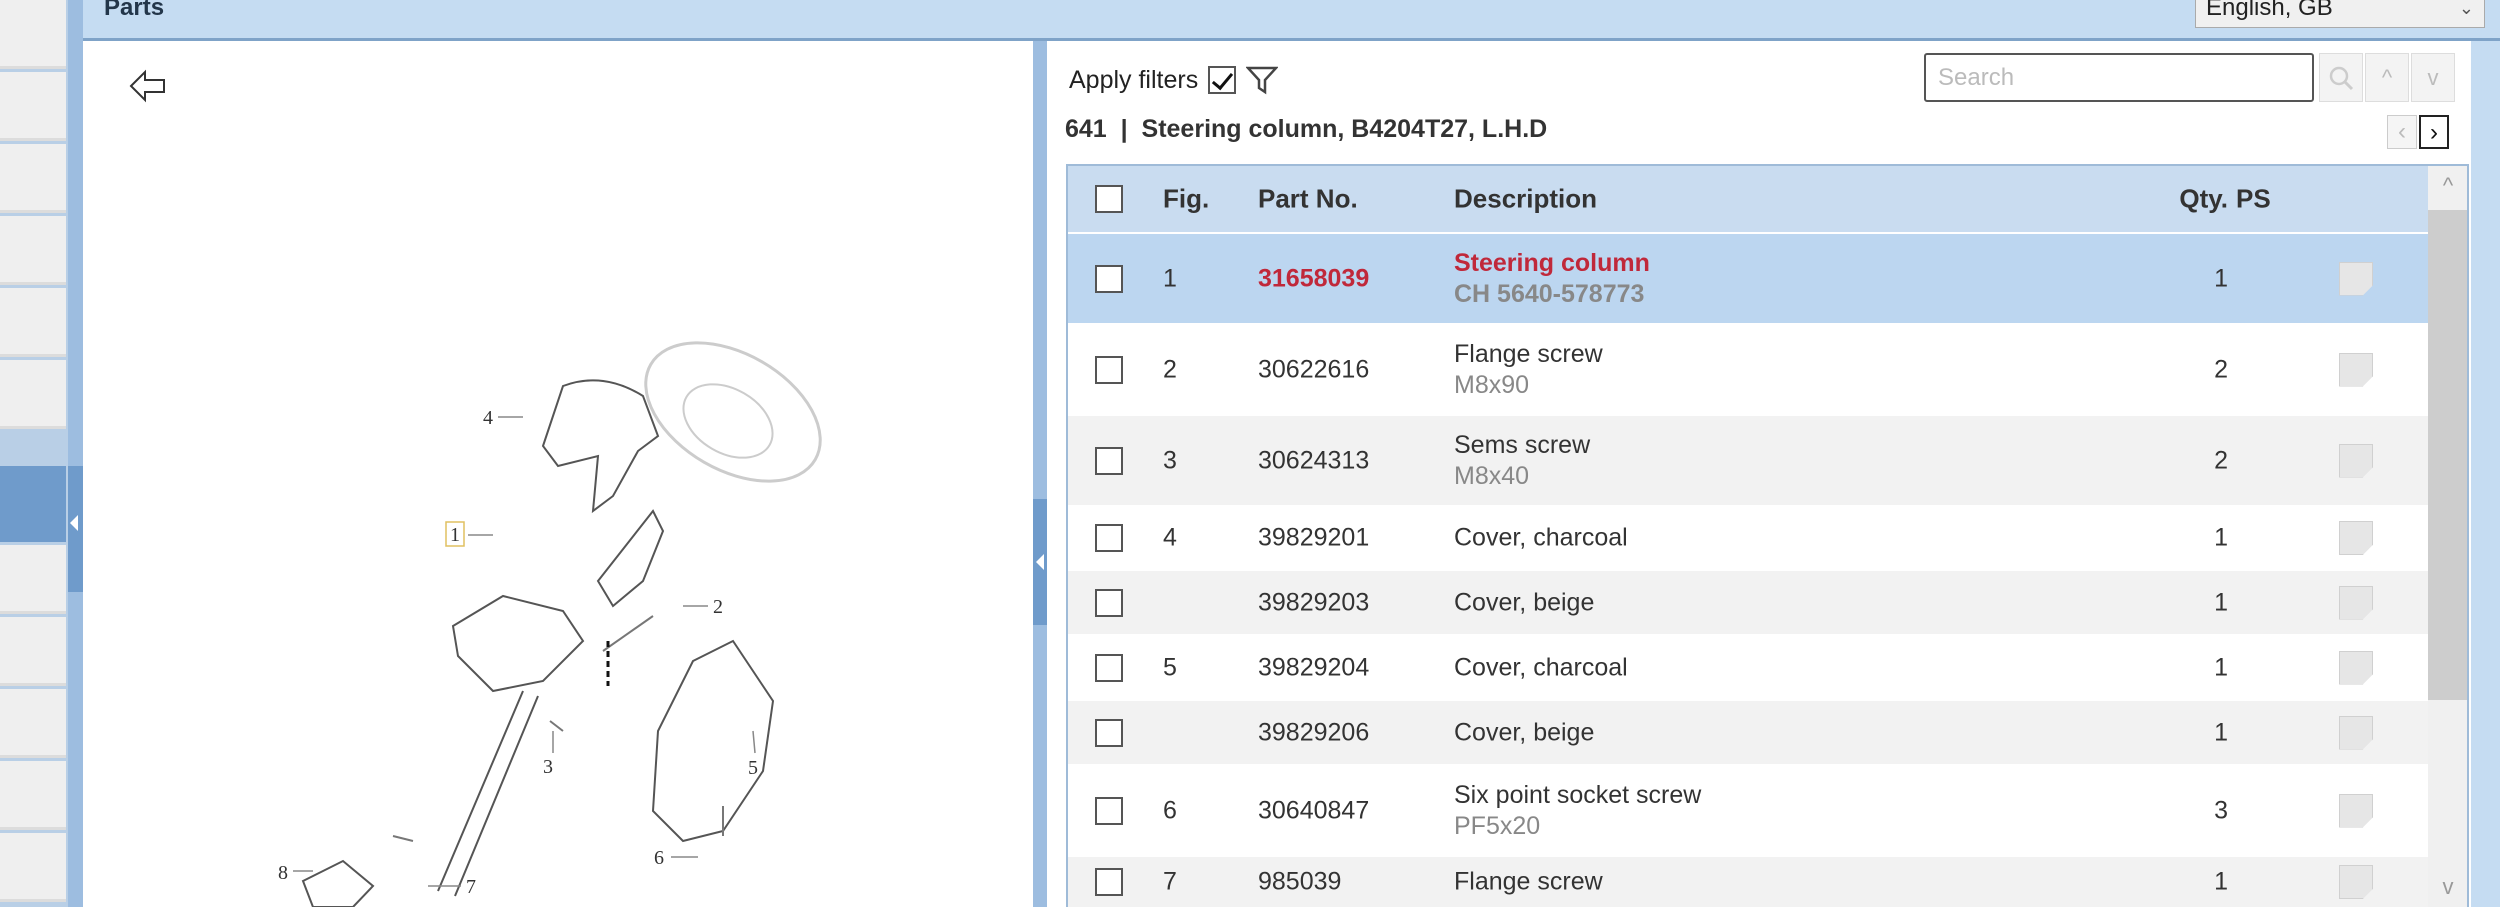  I want to click on callout-1: 1, so click(455, 535).